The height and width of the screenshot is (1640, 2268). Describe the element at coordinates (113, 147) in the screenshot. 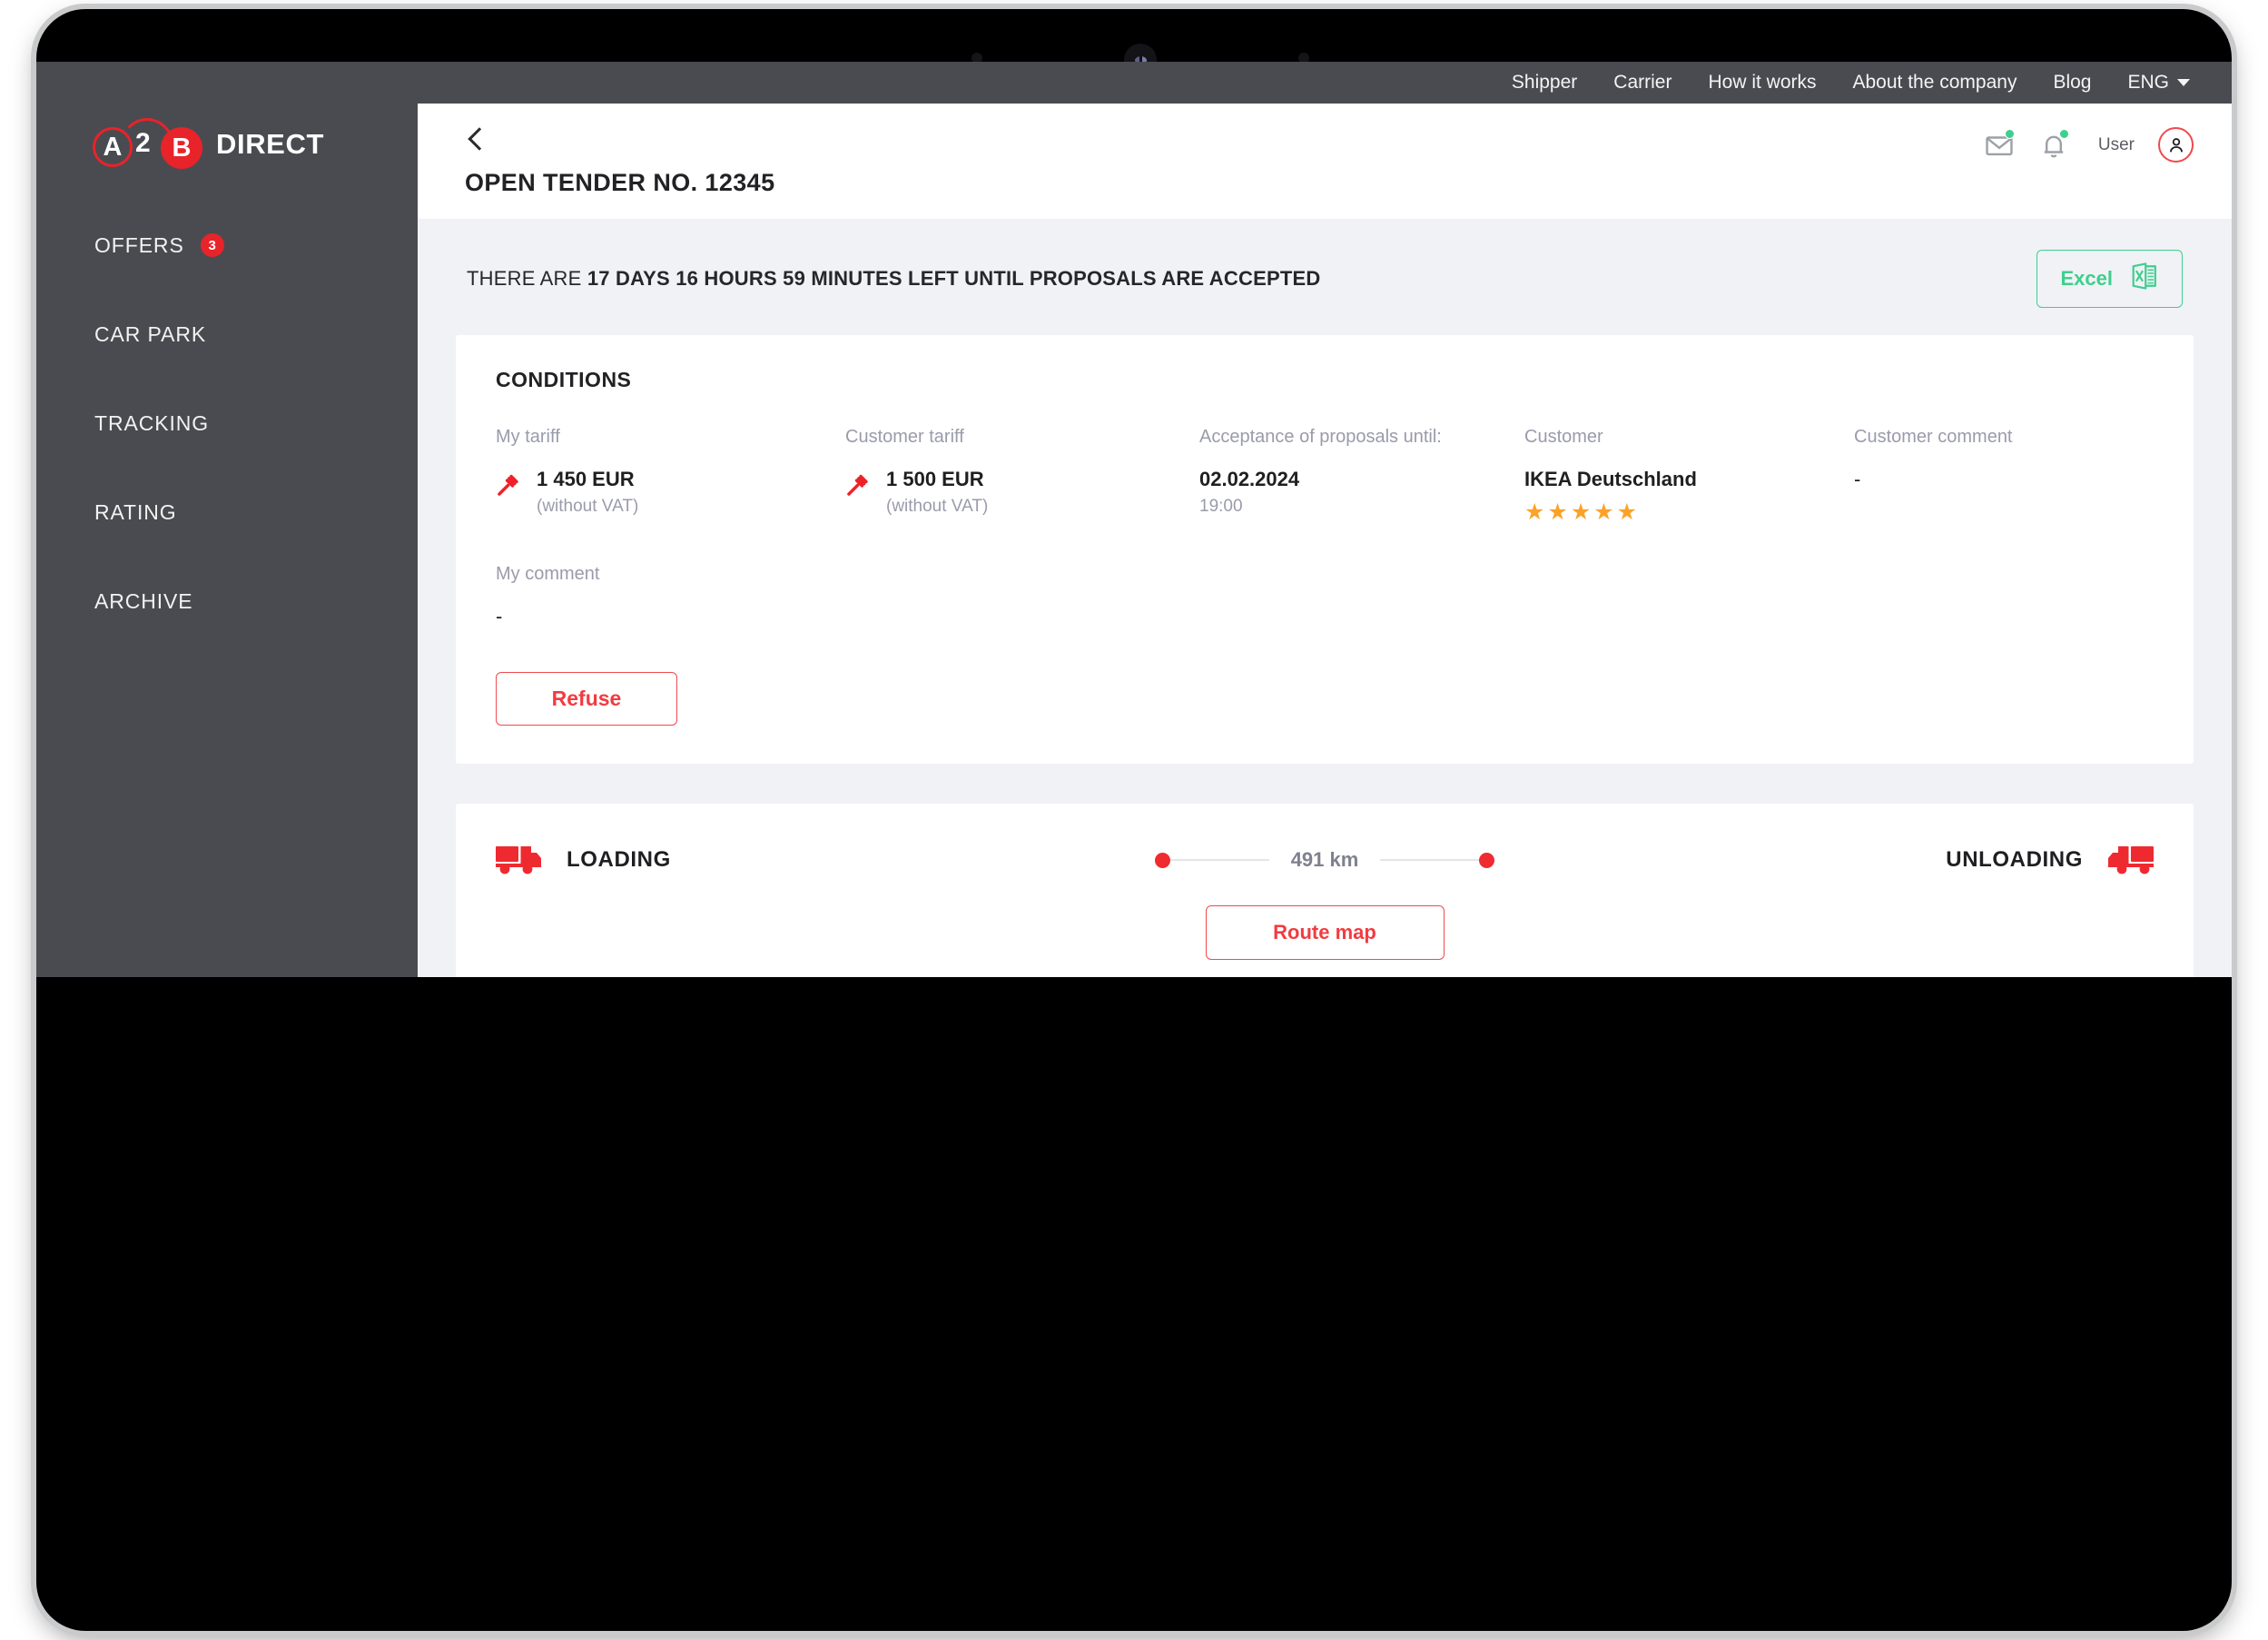

I see `logo-letter-a: A` at that location.